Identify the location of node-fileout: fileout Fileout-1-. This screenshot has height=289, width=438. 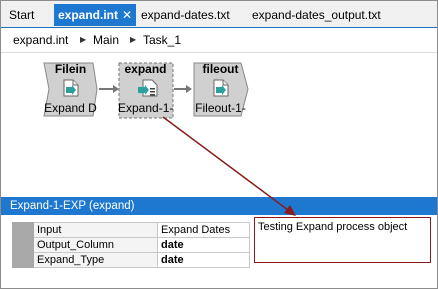
(221, 89).